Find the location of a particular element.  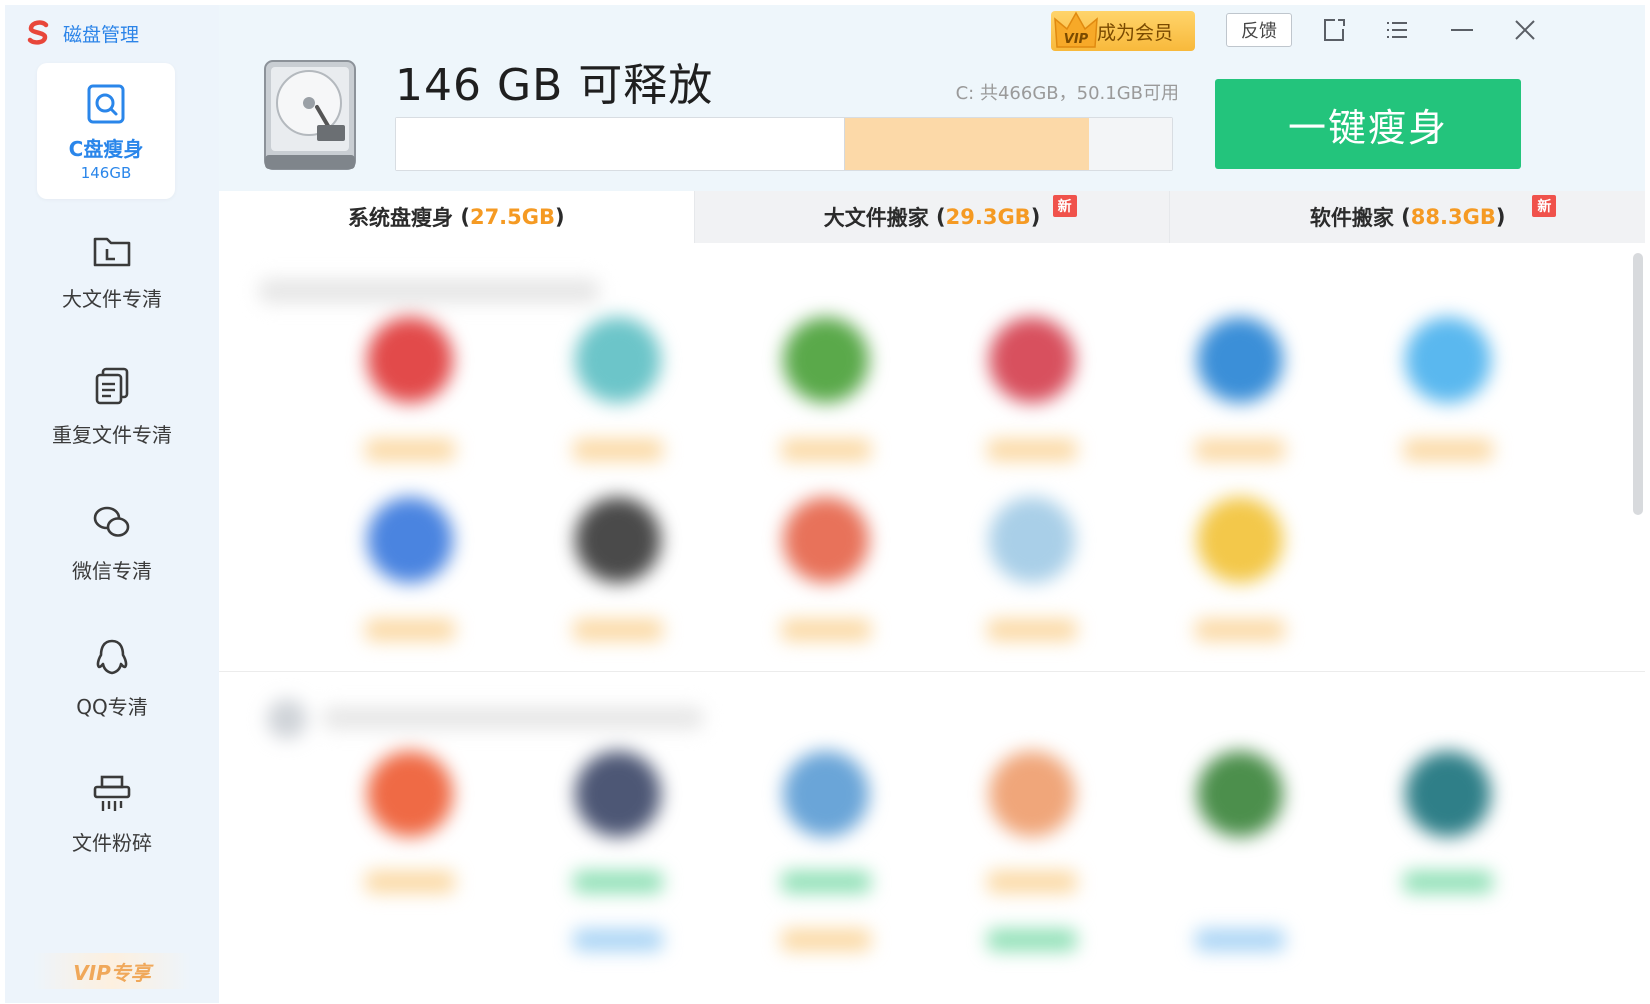

usage-used-segment is located at coordinates (621, 144).